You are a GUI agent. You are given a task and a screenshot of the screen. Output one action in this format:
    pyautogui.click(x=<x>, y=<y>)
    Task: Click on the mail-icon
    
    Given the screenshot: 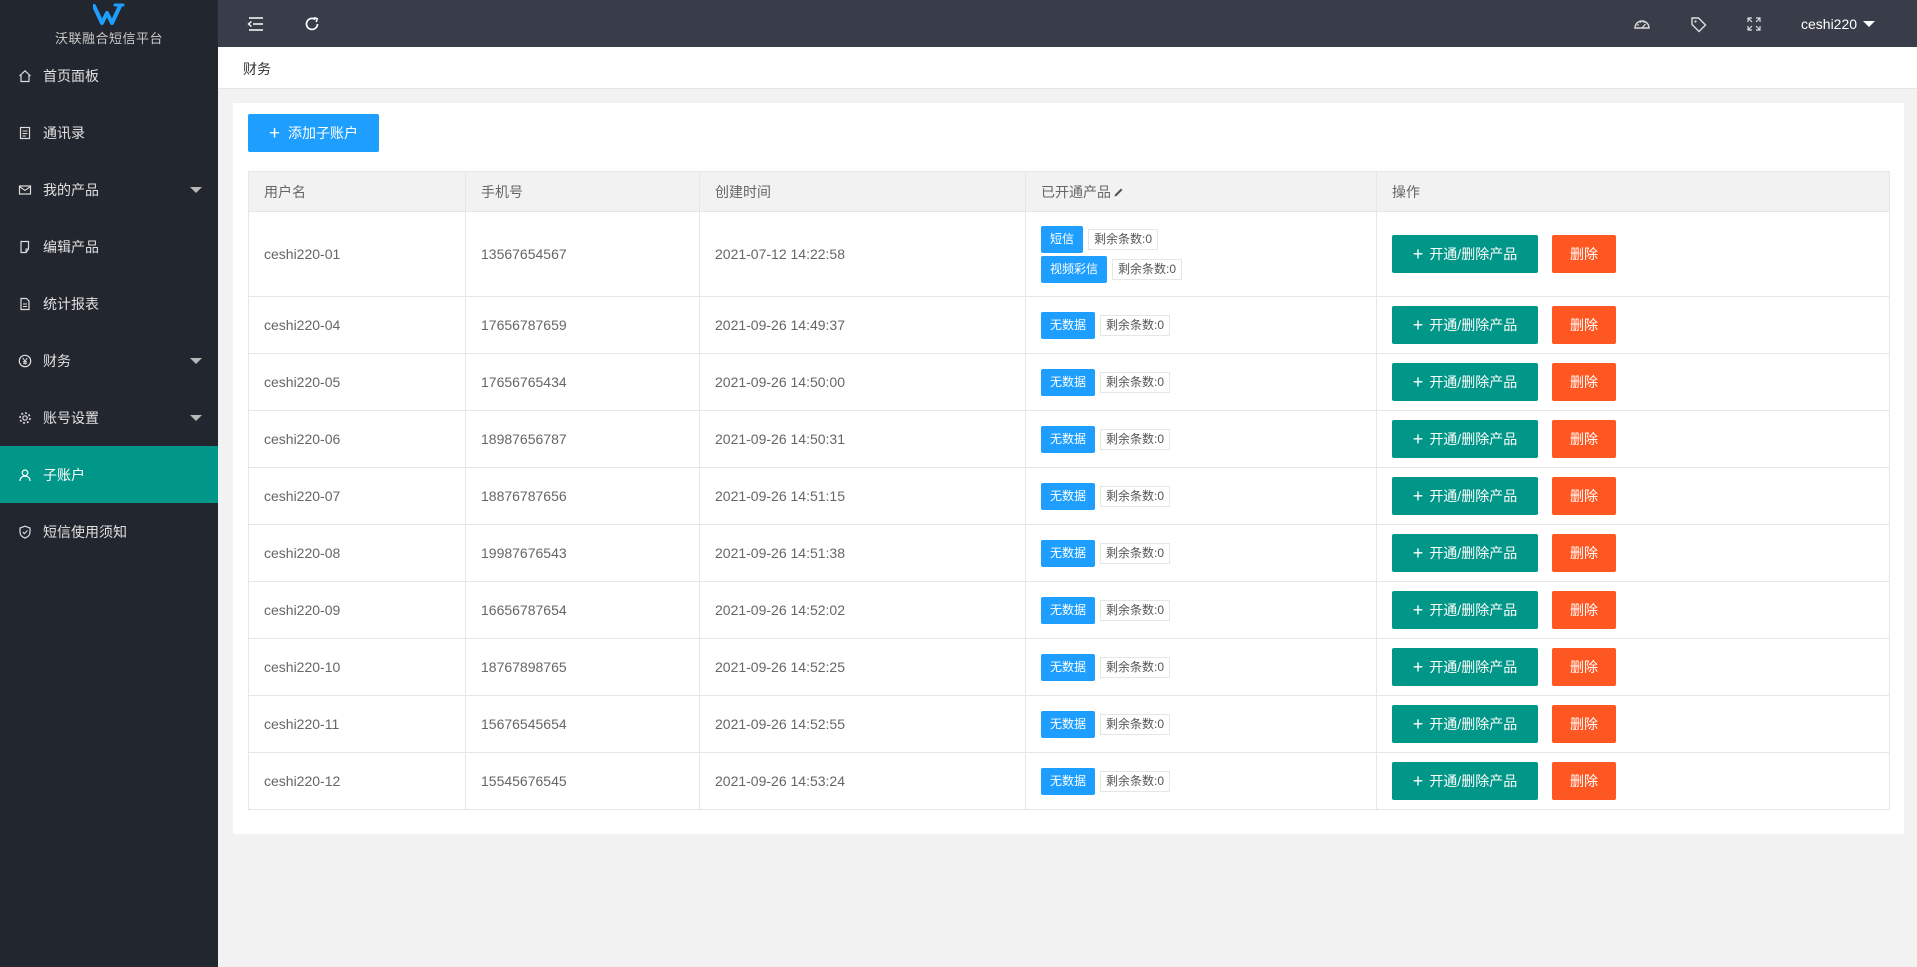 What is the action you would take?
    pyautogui.click(x=25, y=190)
    